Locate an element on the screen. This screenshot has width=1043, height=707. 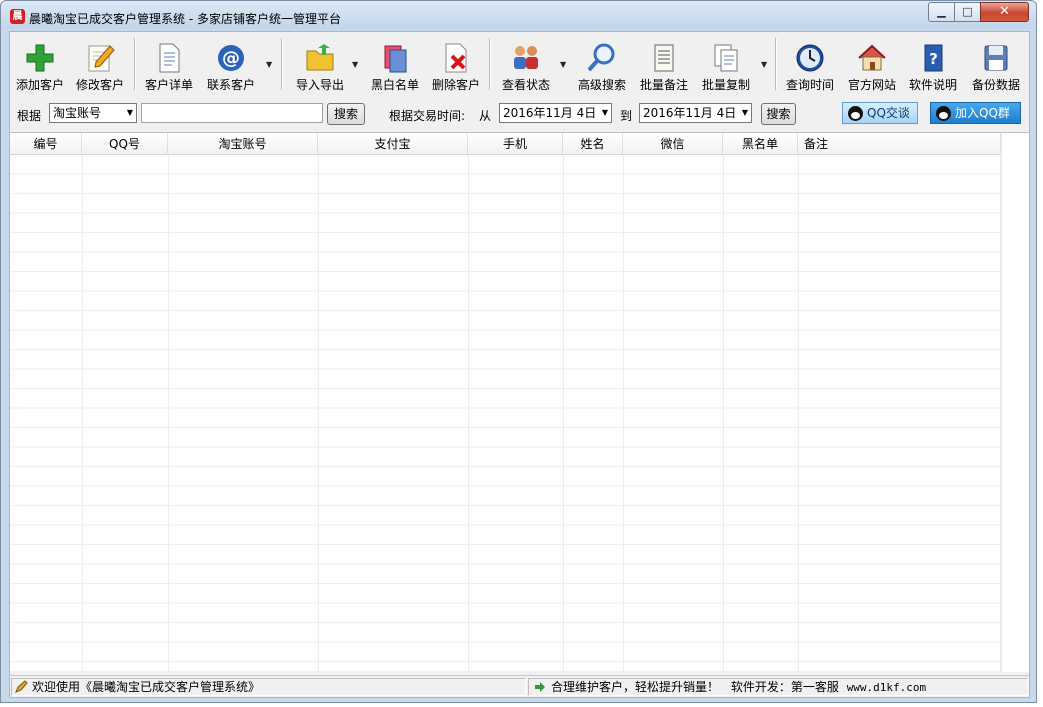
to-label: 到 is located at coordinates (626, 116).